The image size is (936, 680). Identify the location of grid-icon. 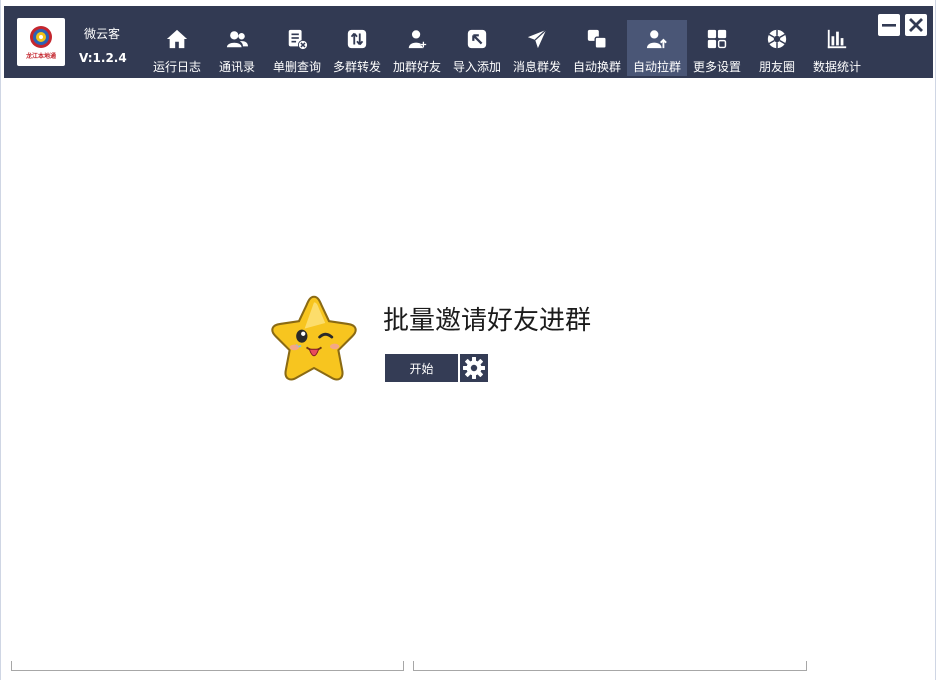
(717, 39).